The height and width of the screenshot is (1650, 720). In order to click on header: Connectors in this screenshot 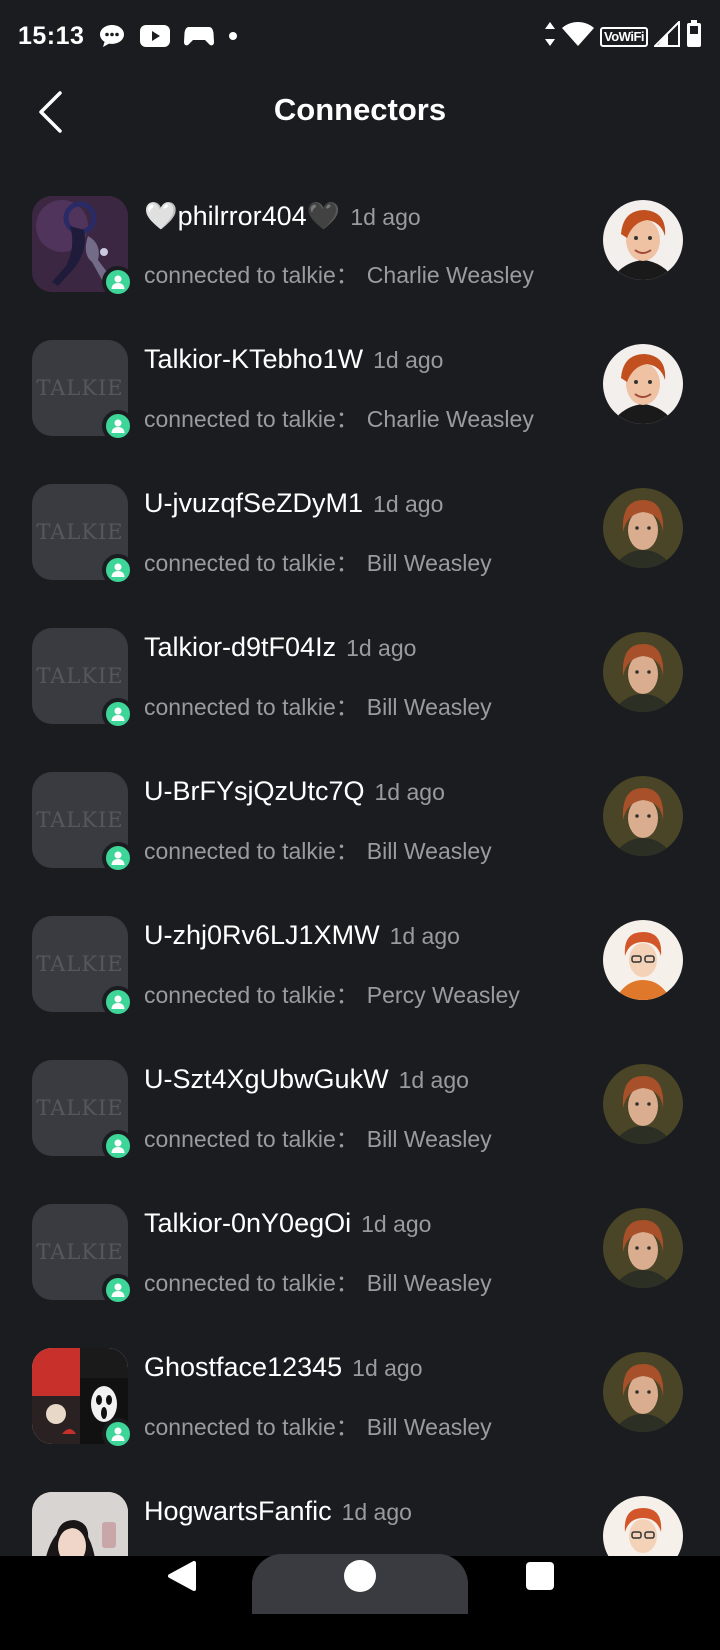, I will do `click(360, 112)`.